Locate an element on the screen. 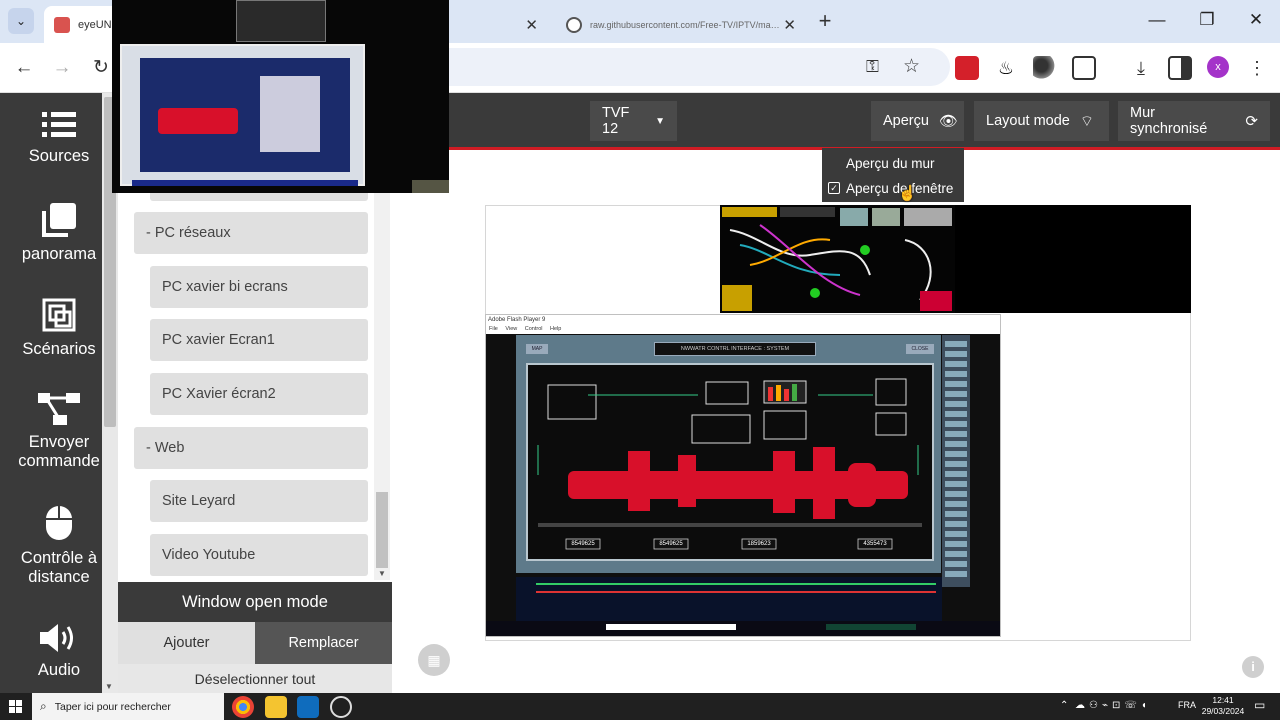  preview-dropdown-menu: Aperçu du mur ✓ Aperçu de fenêtre is located at coordinates (893, 175).